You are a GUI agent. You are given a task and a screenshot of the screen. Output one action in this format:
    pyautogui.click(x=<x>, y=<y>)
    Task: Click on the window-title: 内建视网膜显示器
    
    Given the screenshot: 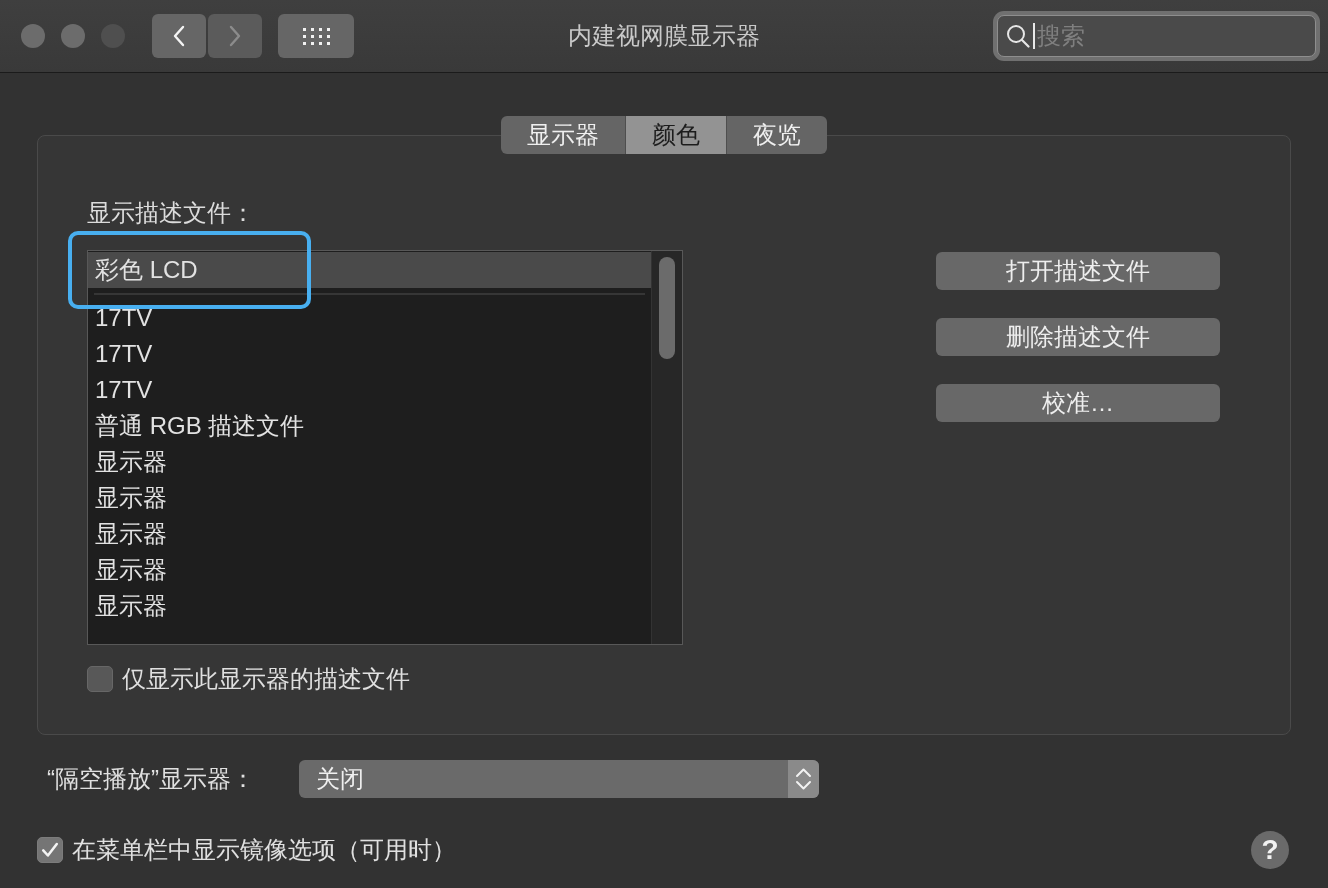 What is the action you would take?
    pyautogui.click(x=664, y=36)
    